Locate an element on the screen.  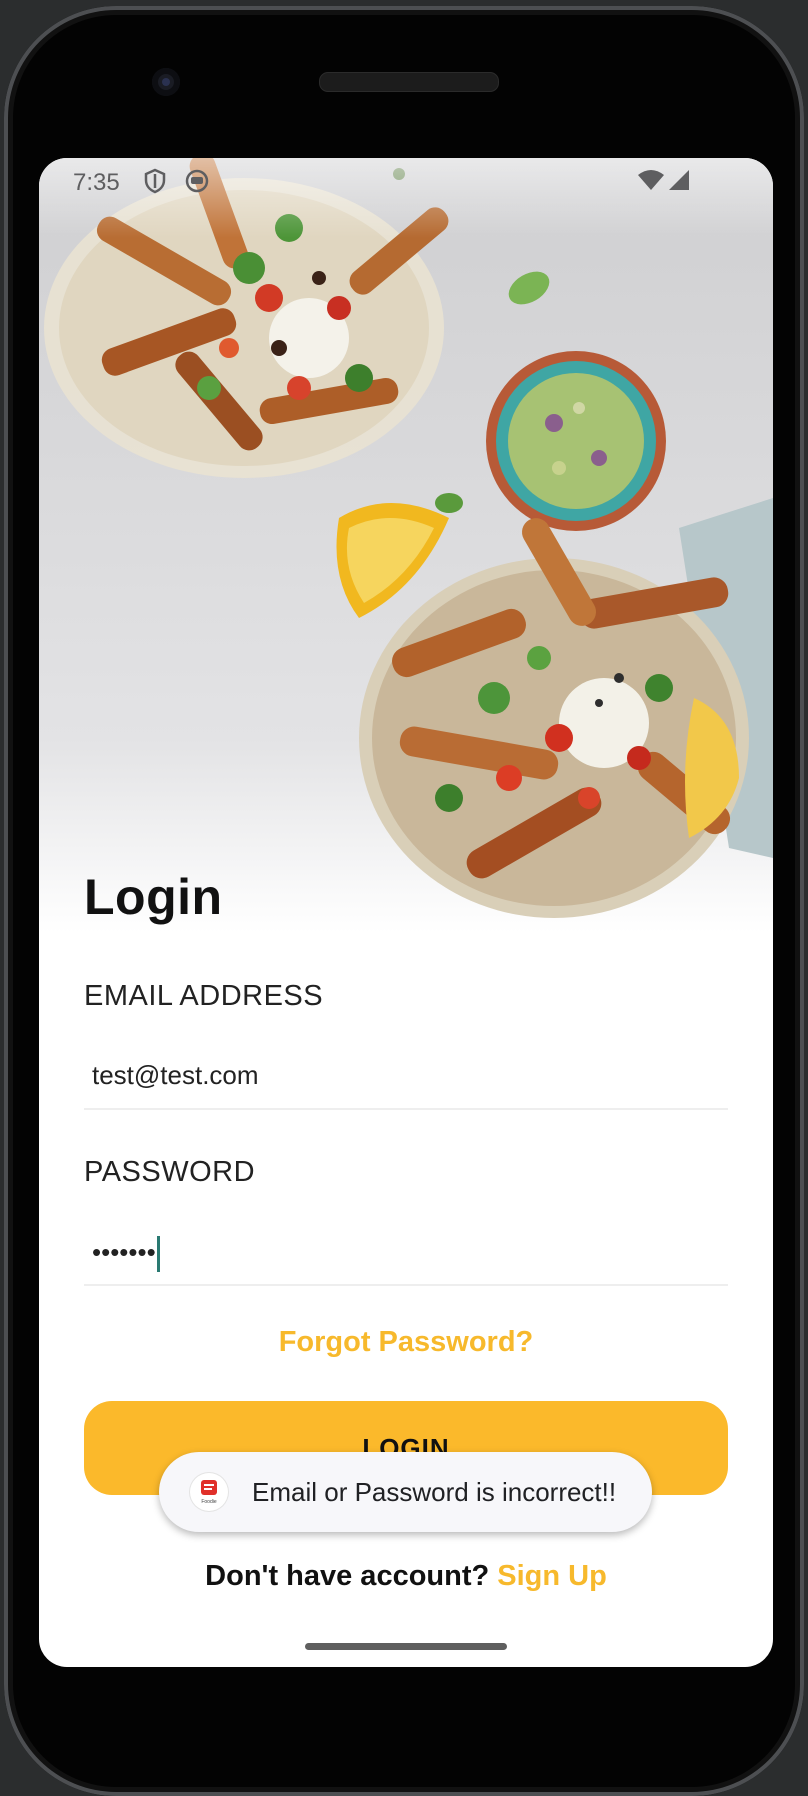
sign-up-link: Sign Up is located at coordinates (552, 1576).